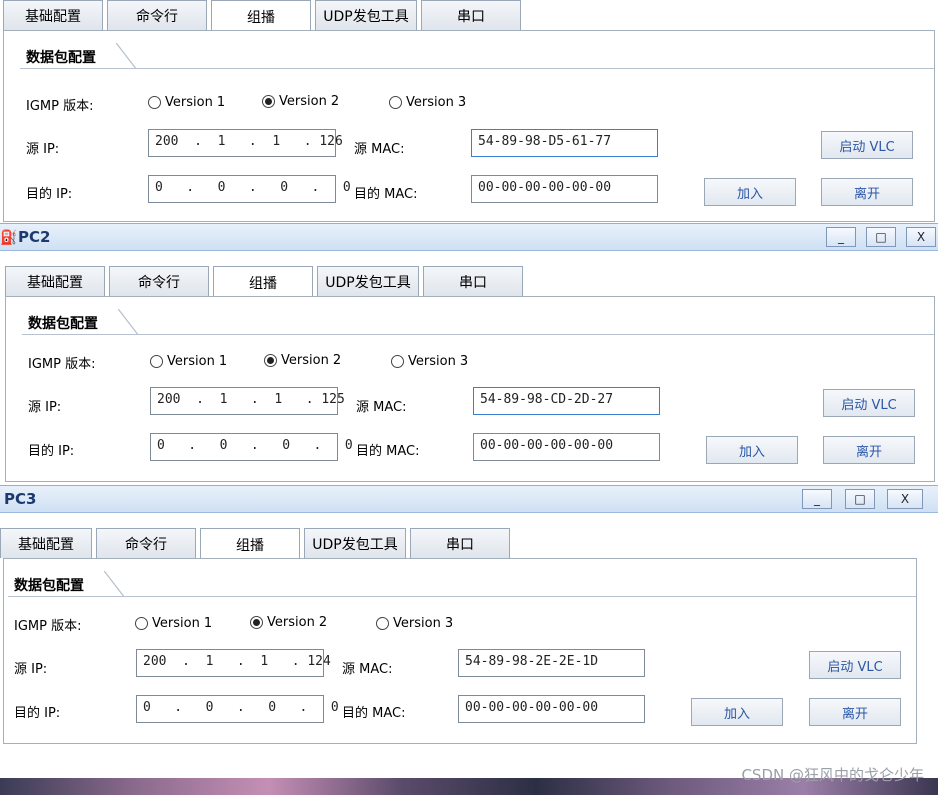 Image resolution: width=938 pixels, height=795 pixels. I want to click on src-ip-input: 200 . 1 . 1 . 125, so click(247, 401).